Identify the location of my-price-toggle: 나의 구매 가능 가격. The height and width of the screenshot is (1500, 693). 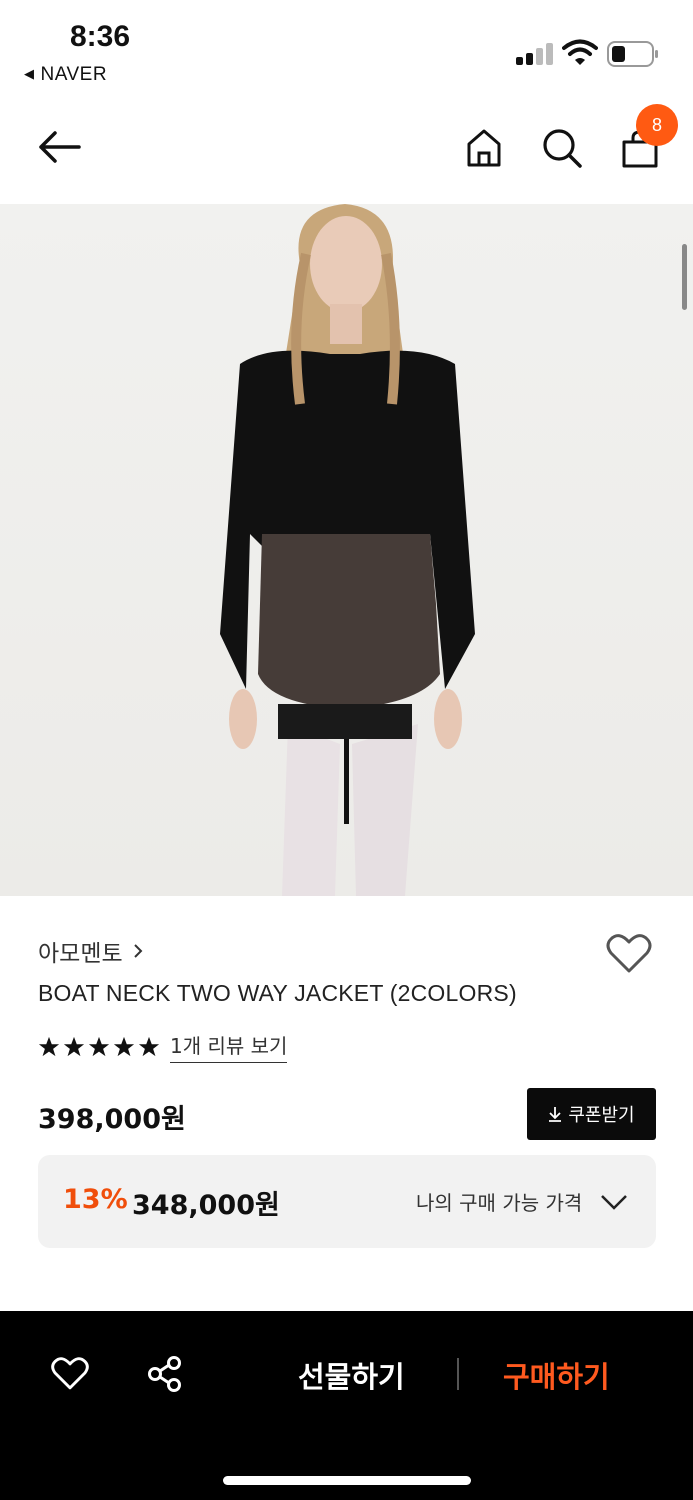
(522, 1201).